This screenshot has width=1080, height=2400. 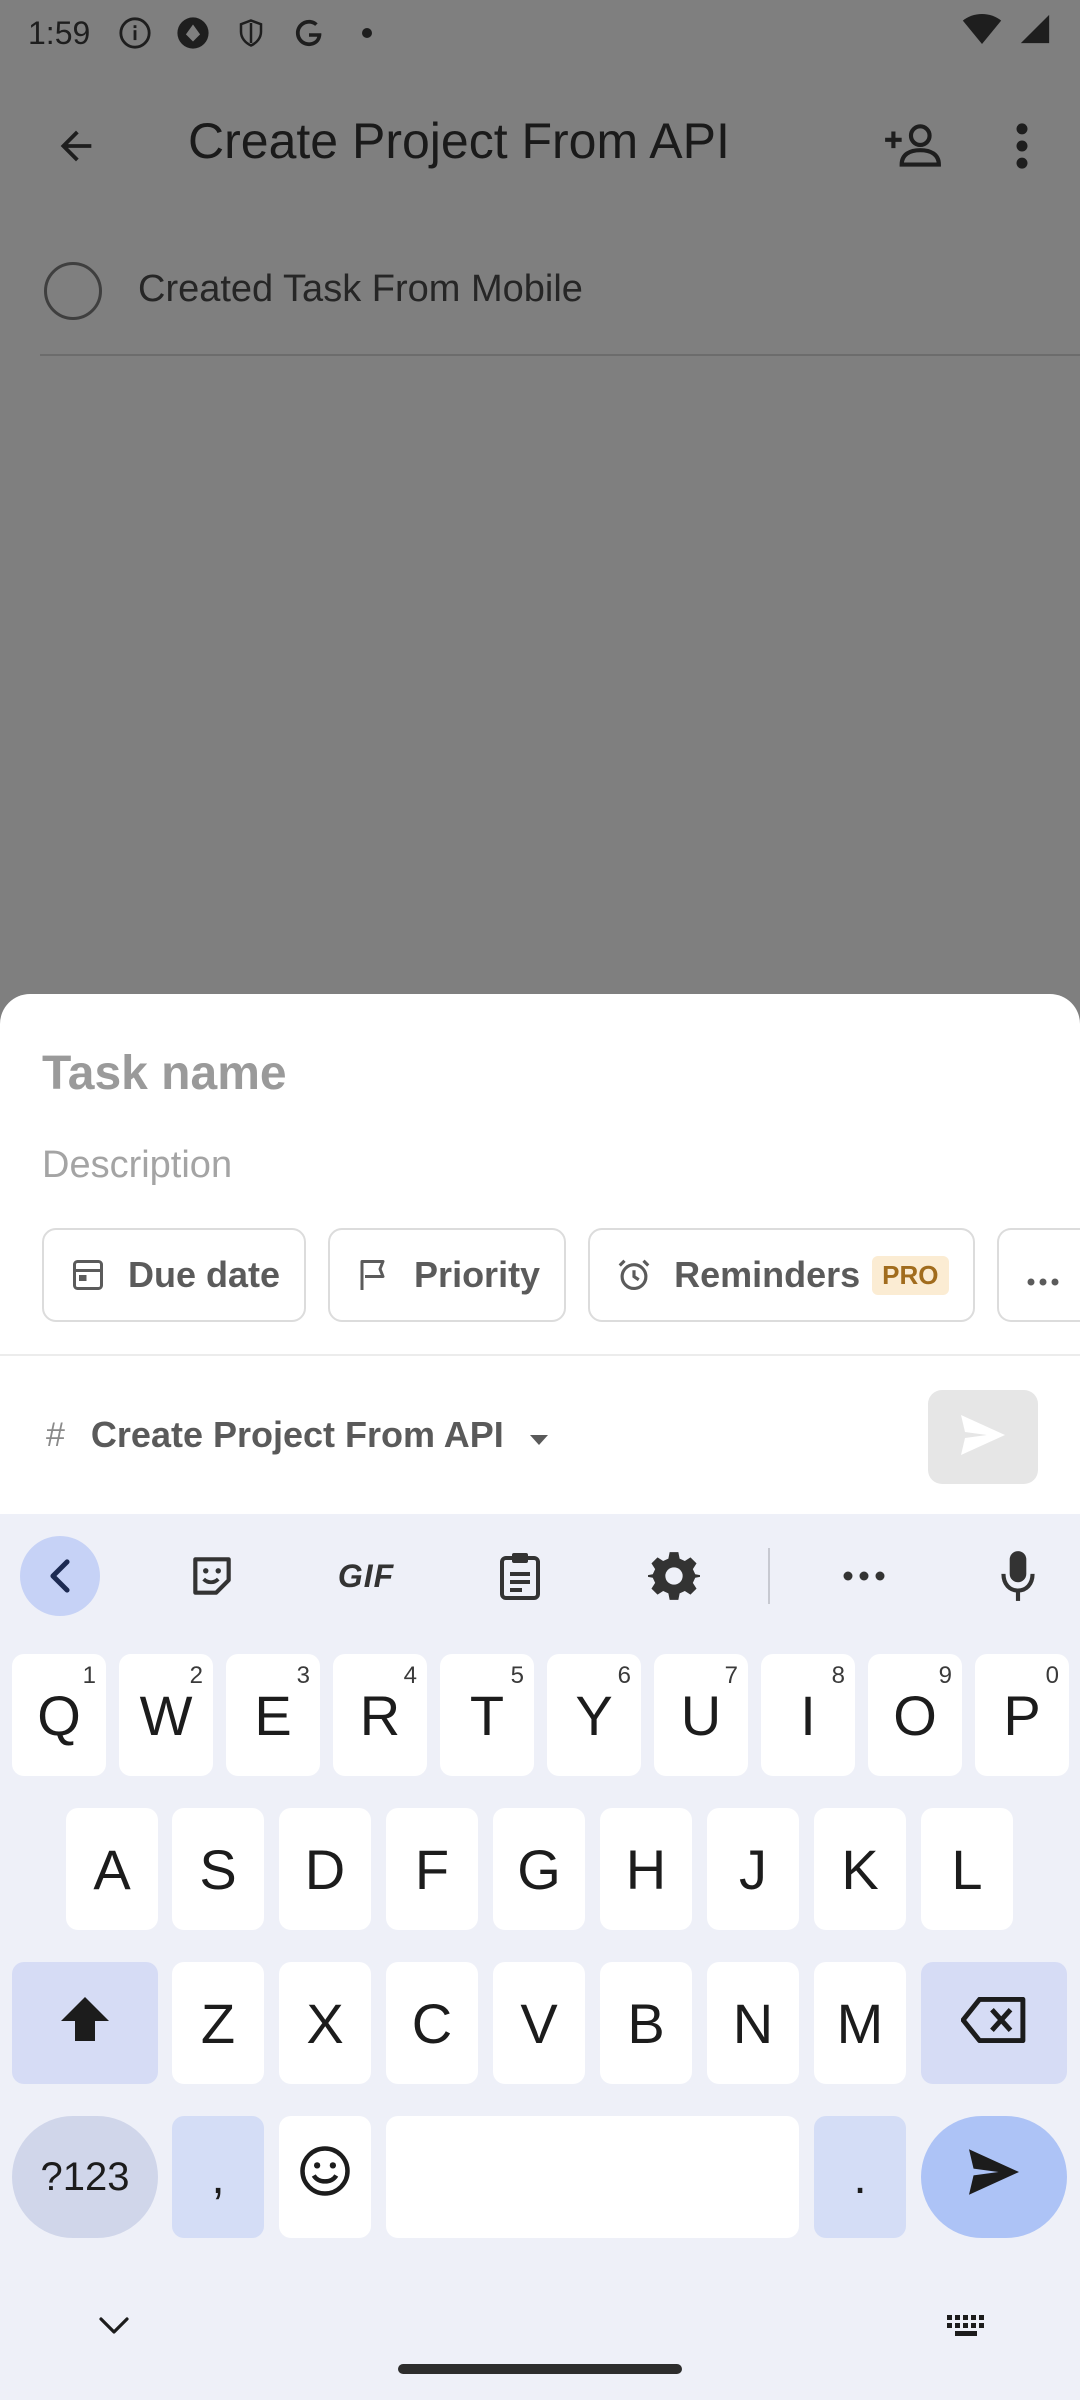 What do you see at coordinates (360, 289) in the screenshot?
I see `task-title: Created Task From Mobile` at bounding box center [360, 289].